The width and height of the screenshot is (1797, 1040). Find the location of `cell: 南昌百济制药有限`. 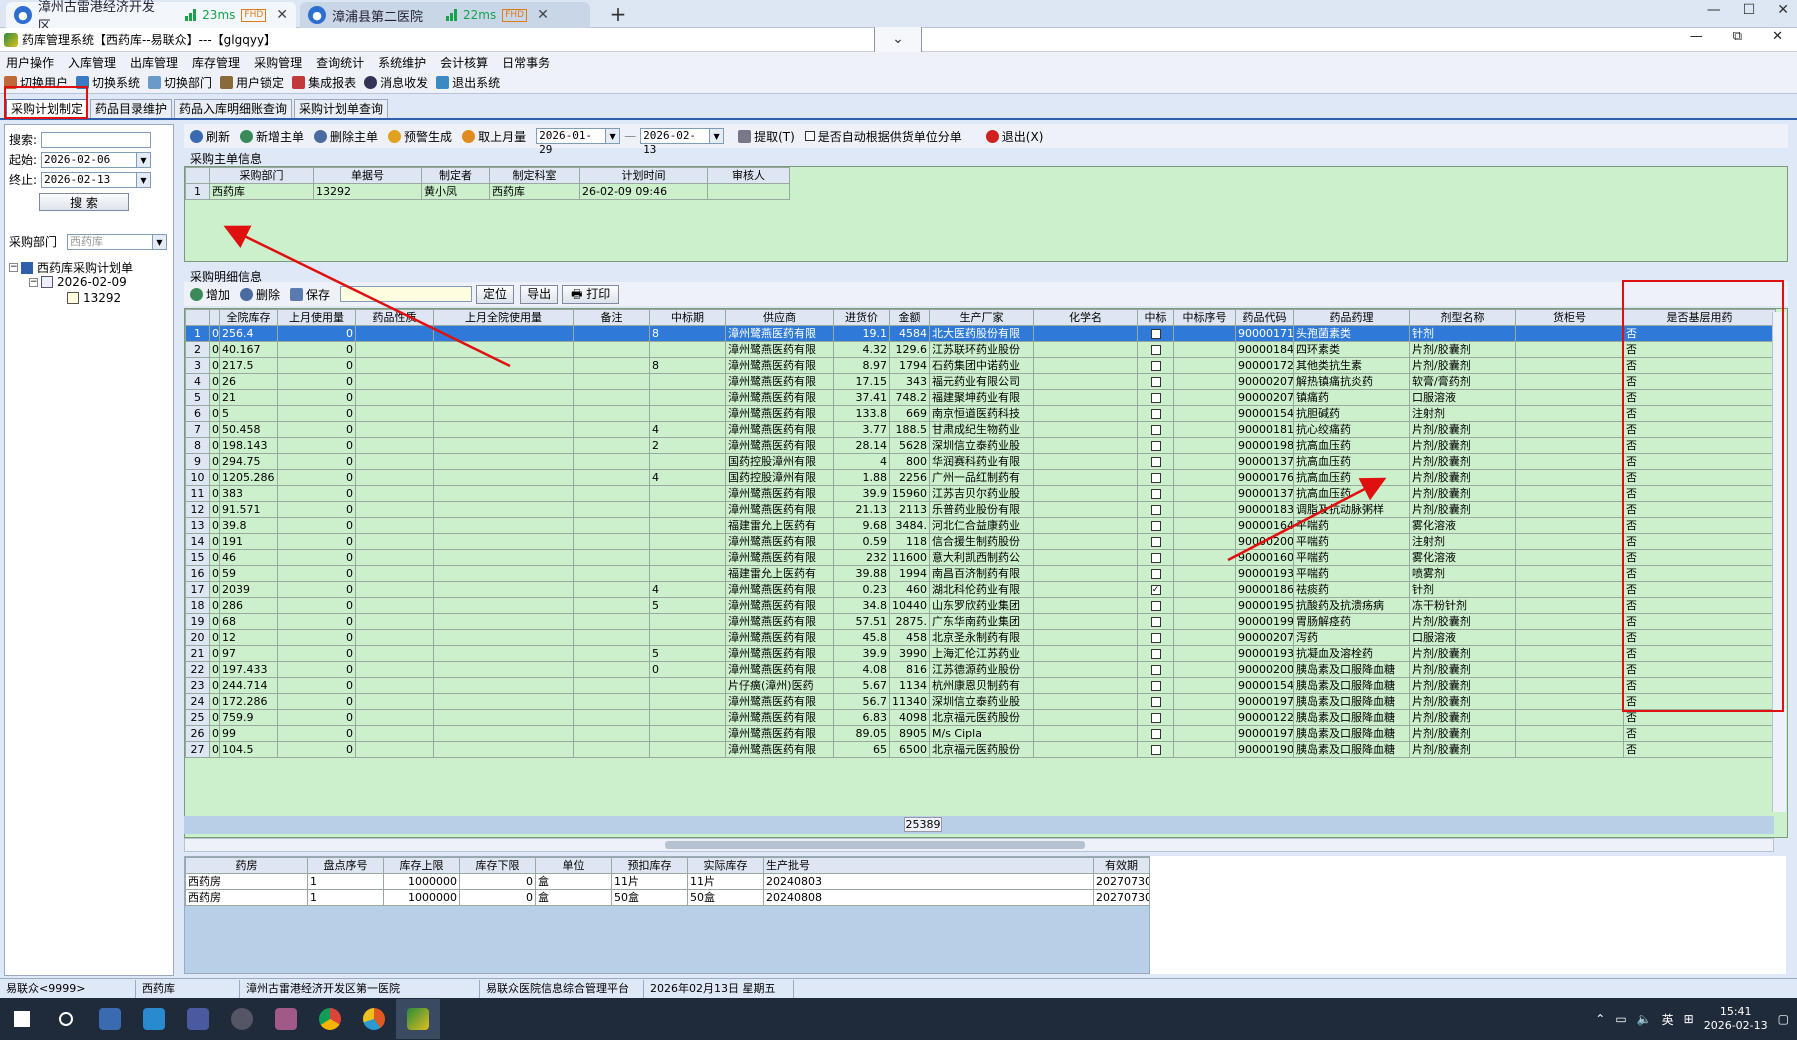

cell: 南昌百济制药有限 is located at coordinates (981, 573).